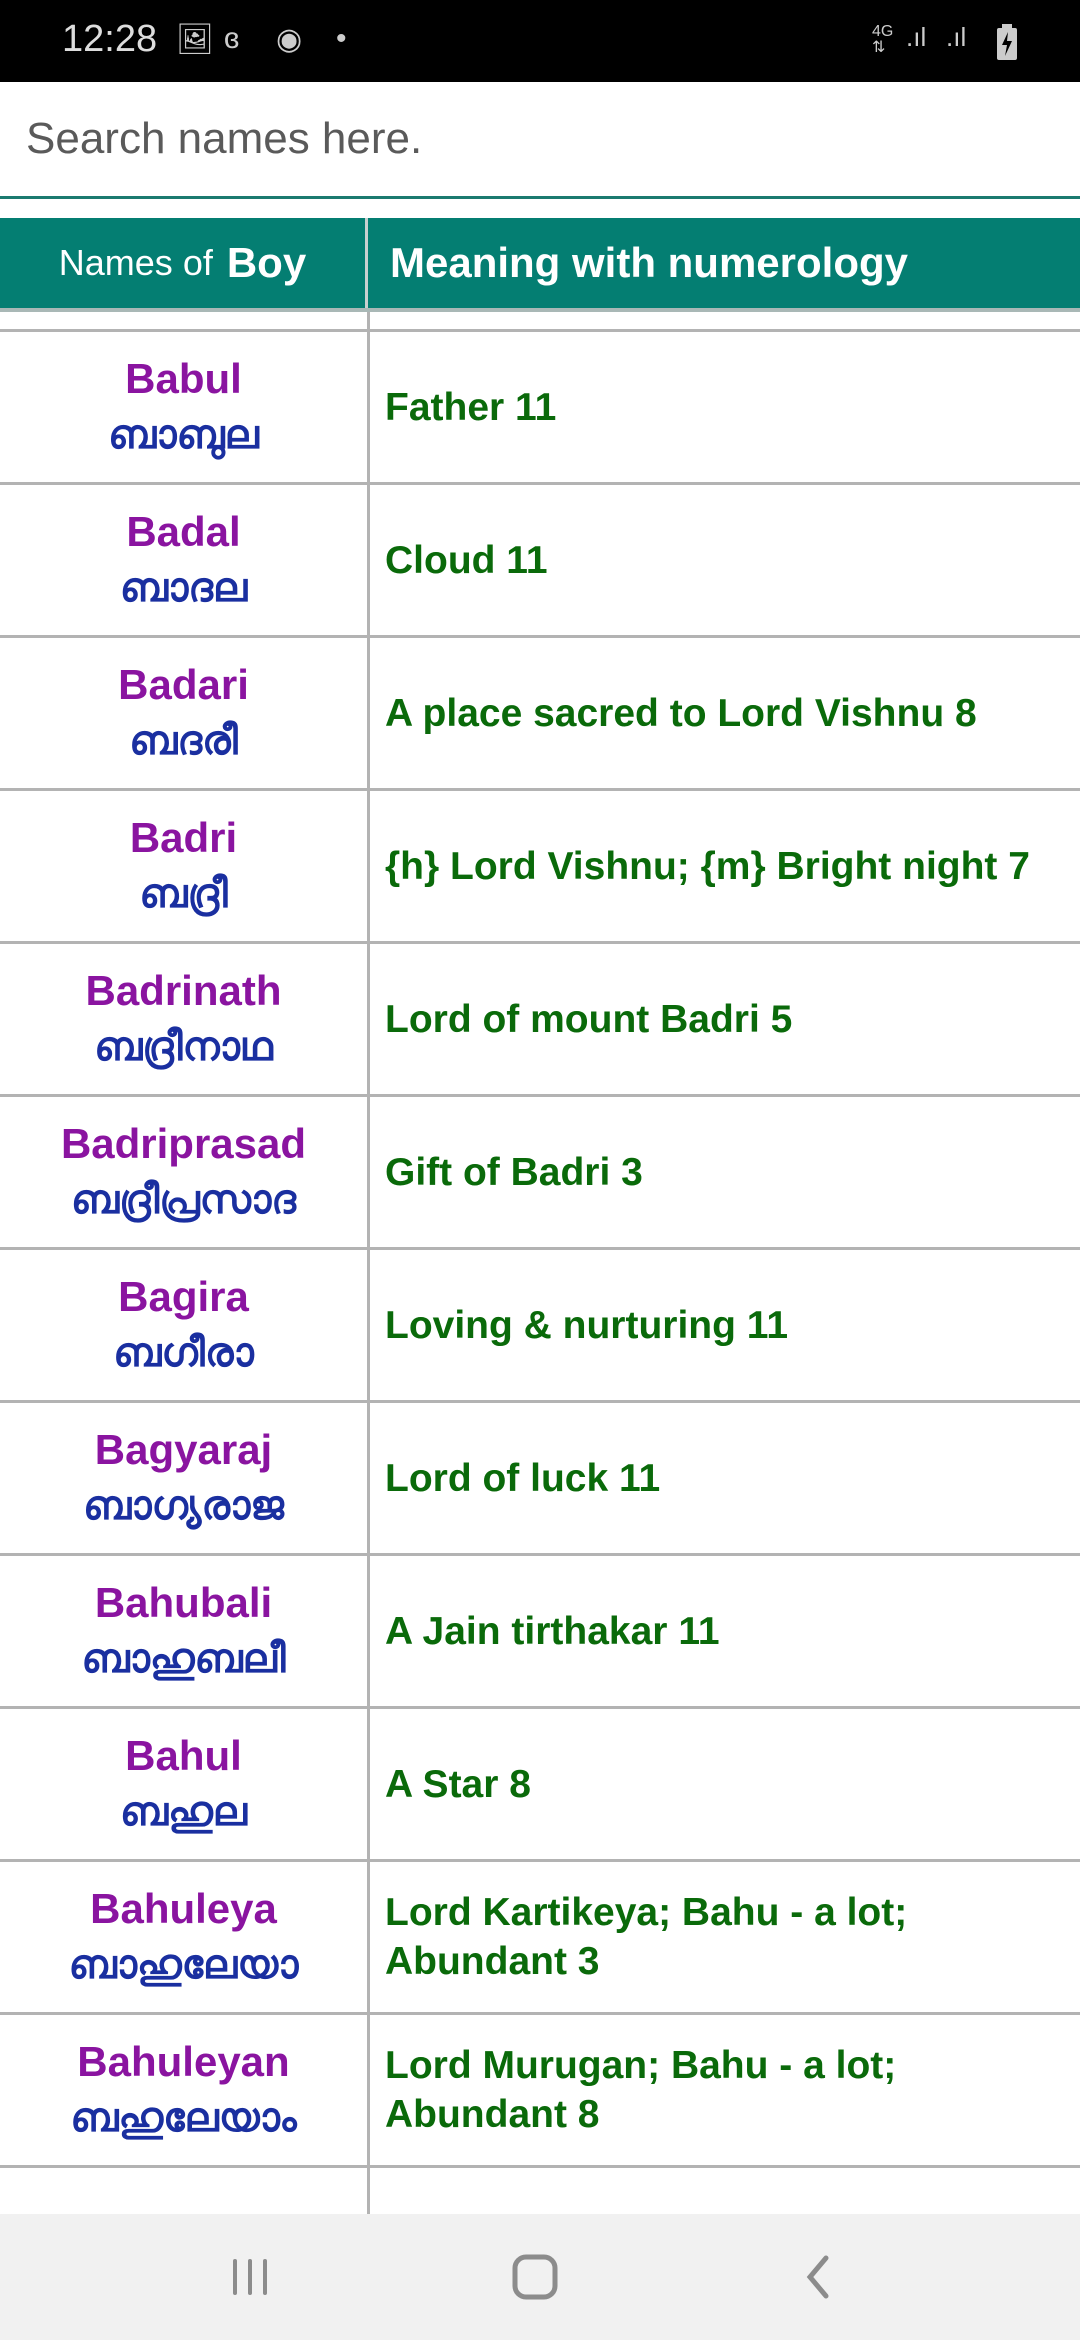  Describe the element at coordinates (183, 1965) in the screenshot. I see `name-malayalam: ബാഹുലേയാ` at that location.